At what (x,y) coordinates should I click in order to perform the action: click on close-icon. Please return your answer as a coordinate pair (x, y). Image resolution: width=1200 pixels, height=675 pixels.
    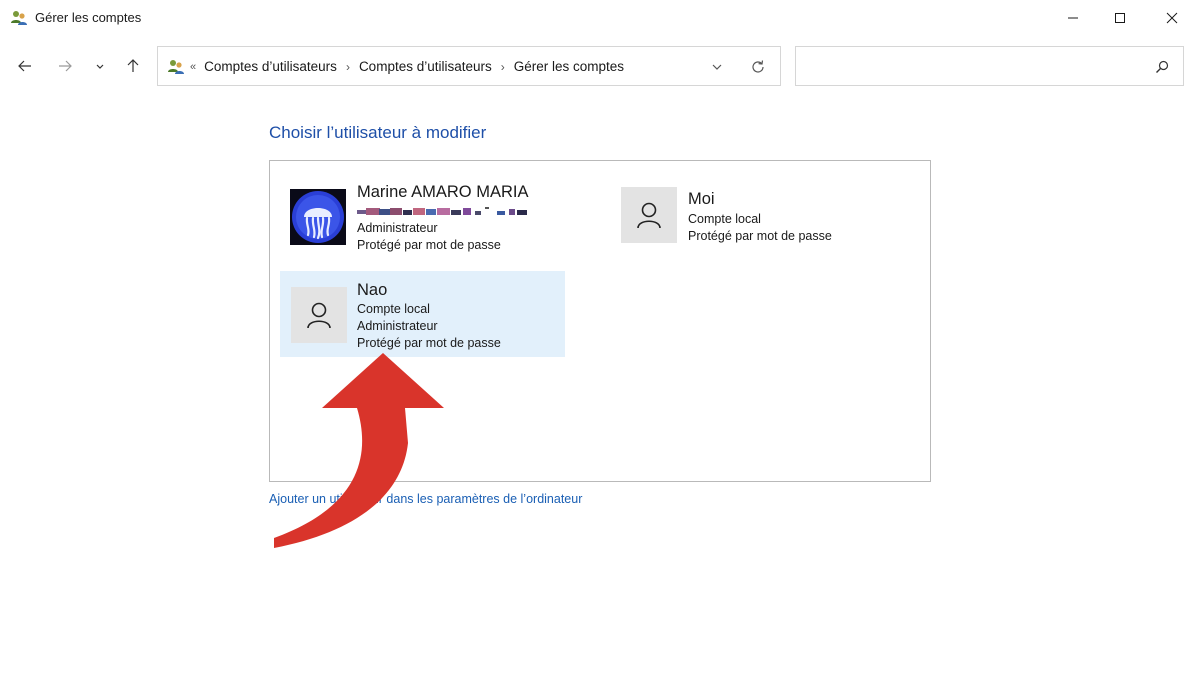
    Looking at the image, I should click on (1172, 18).